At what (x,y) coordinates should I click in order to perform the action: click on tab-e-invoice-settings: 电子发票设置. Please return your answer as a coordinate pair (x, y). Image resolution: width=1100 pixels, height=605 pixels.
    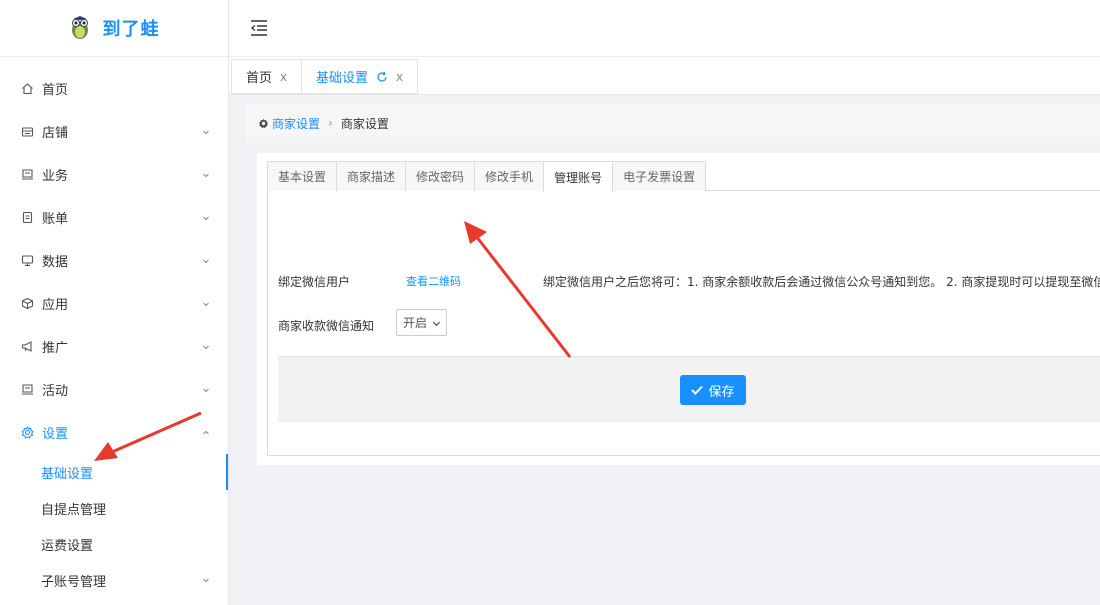
    Looking at the image, I should click on (659, 176).